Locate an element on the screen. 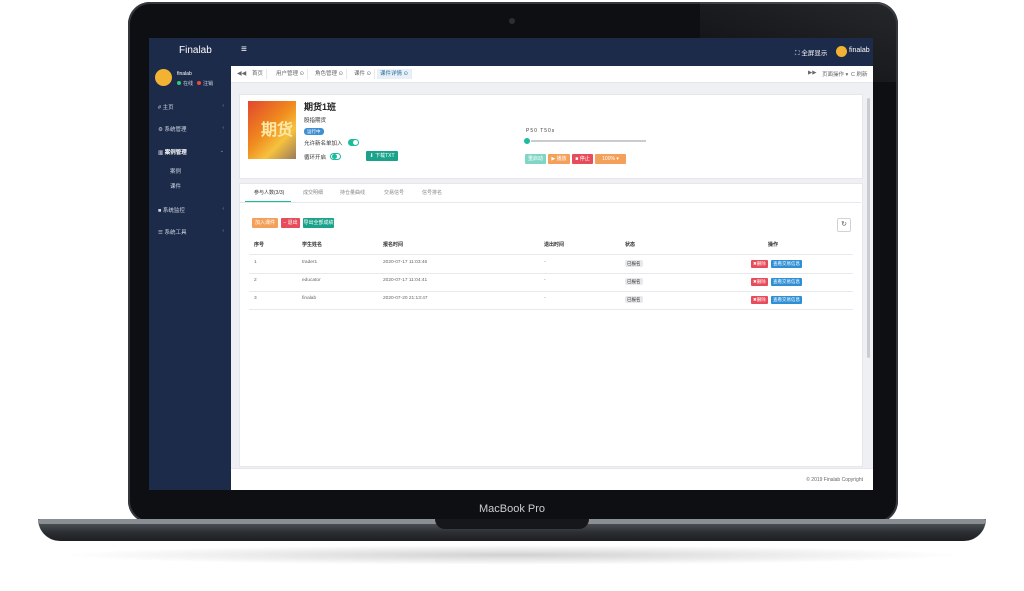 The image size is (1024, 591). online-label: 在线 is located at coordinates (188, 84).